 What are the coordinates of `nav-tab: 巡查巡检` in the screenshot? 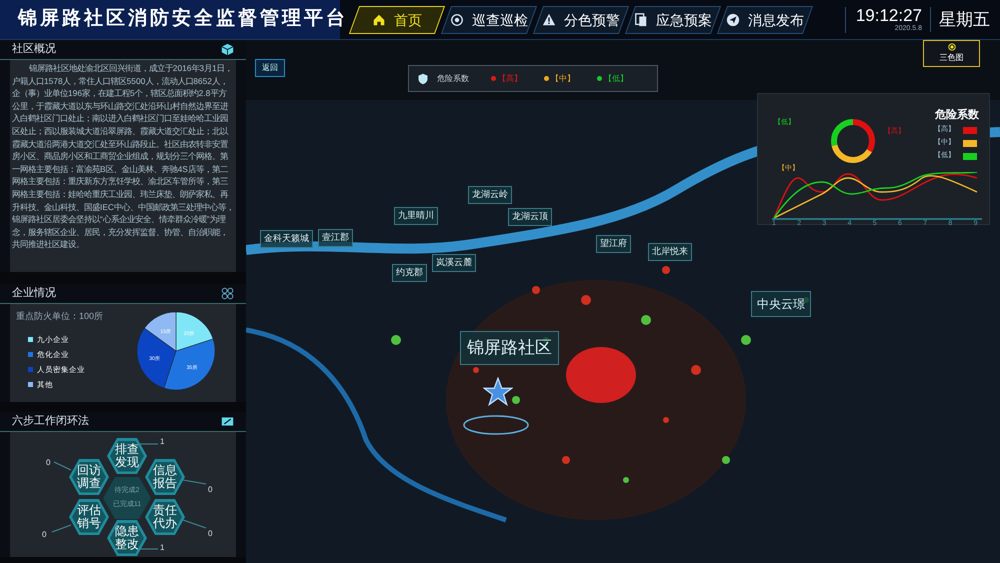 It's located at (489, 20).